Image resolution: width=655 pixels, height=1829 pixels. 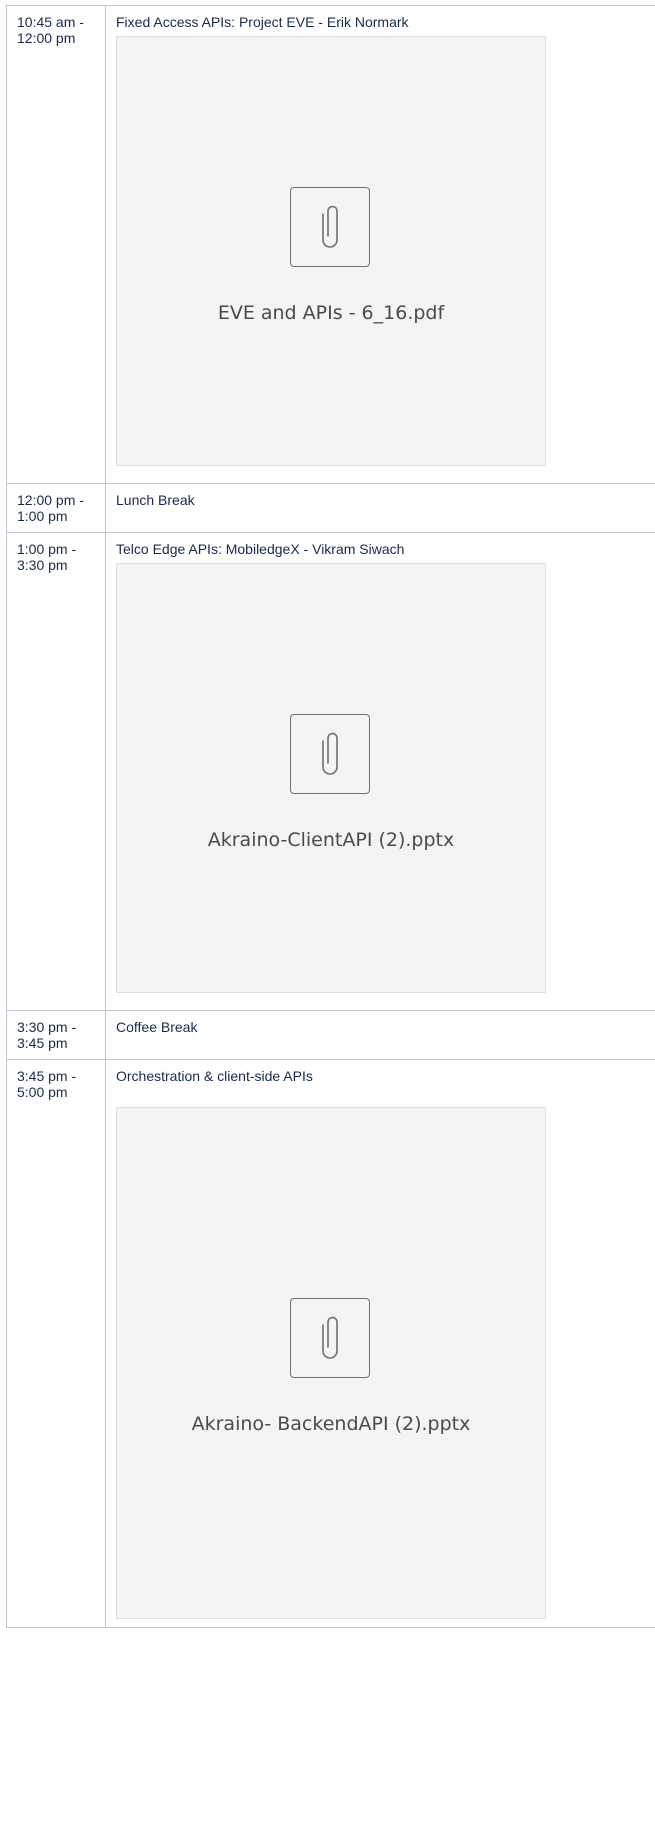 What do you see at coordinates (56, 1035) in the screenshot?
I see `time-cell: 3:30 pm - 3:45 pm` at bounding box center [56, 1035].